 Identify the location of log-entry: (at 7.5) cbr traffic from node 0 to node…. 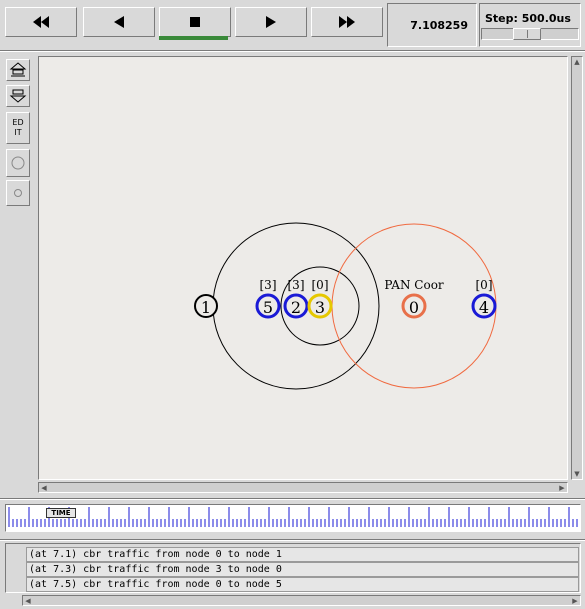
(302, 584).